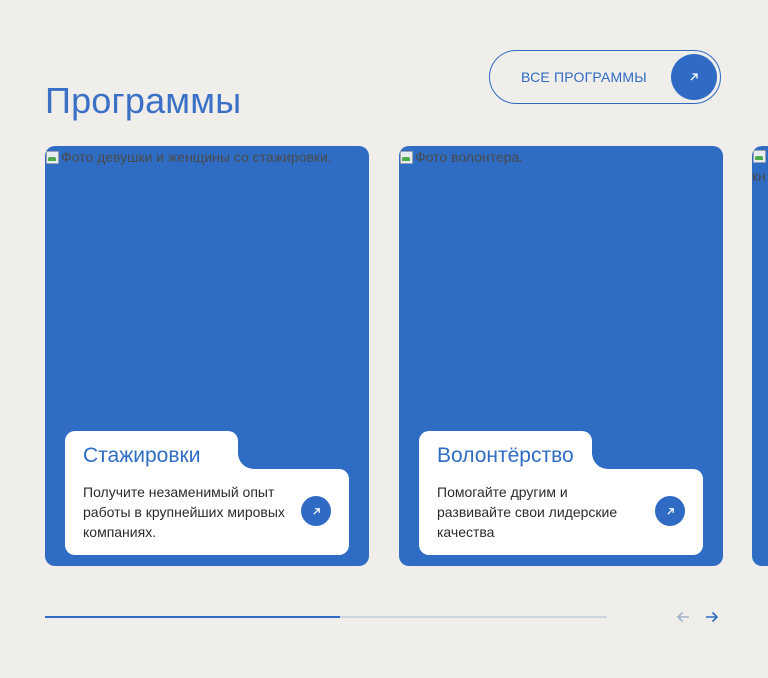 This screenshot has height=678, width=768. Describe the element at coordinates (712, 617) in the screenshot. I see `arrow-right-icon` at that location.